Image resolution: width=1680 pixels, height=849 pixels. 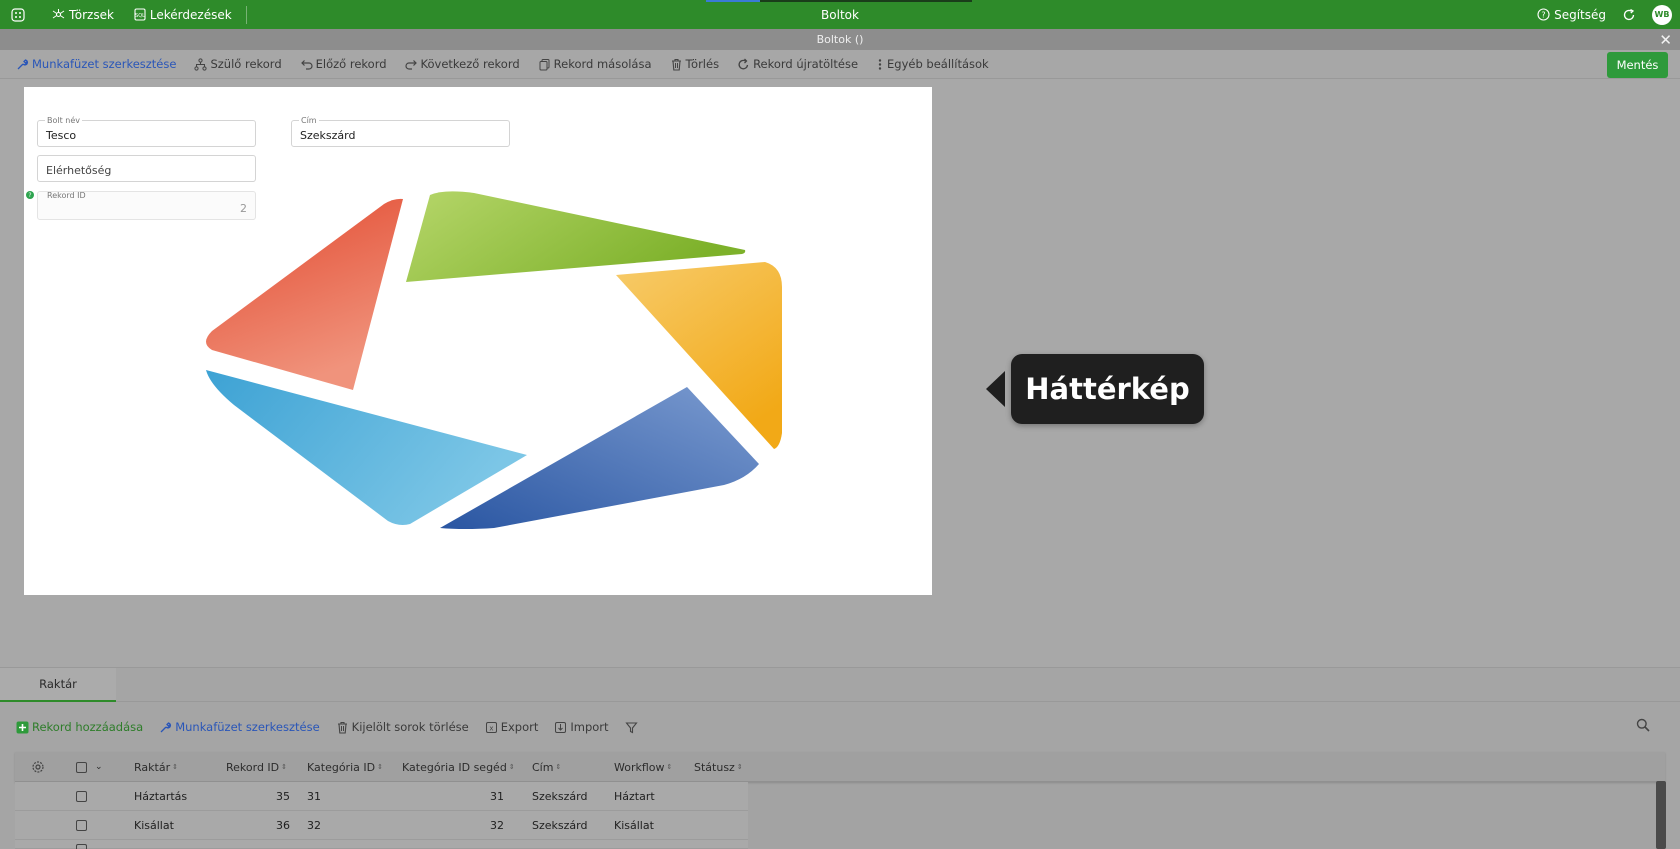 I want to click on copy-icon, so click(x=544, y=64).